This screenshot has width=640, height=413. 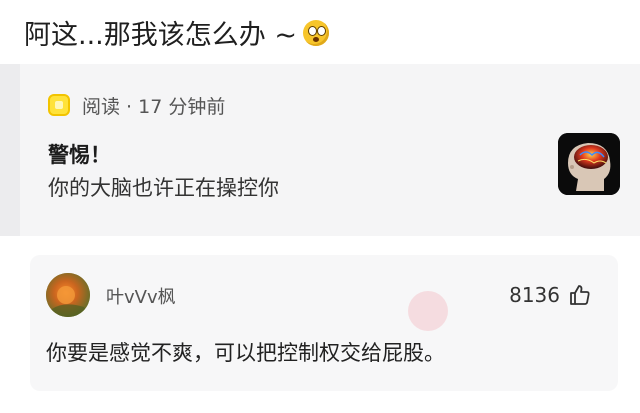 I want to click on brain-head-image, so click(x=589, y=164).